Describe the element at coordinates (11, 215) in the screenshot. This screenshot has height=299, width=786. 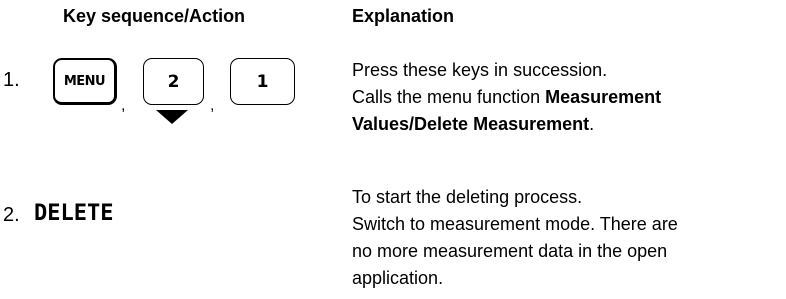
I see `step-2-number: 2.` at that location.